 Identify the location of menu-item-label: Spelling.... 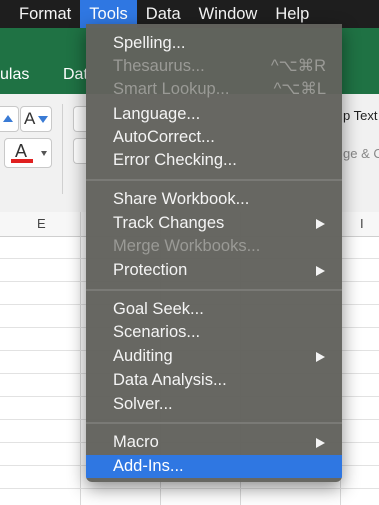
(149, 43).